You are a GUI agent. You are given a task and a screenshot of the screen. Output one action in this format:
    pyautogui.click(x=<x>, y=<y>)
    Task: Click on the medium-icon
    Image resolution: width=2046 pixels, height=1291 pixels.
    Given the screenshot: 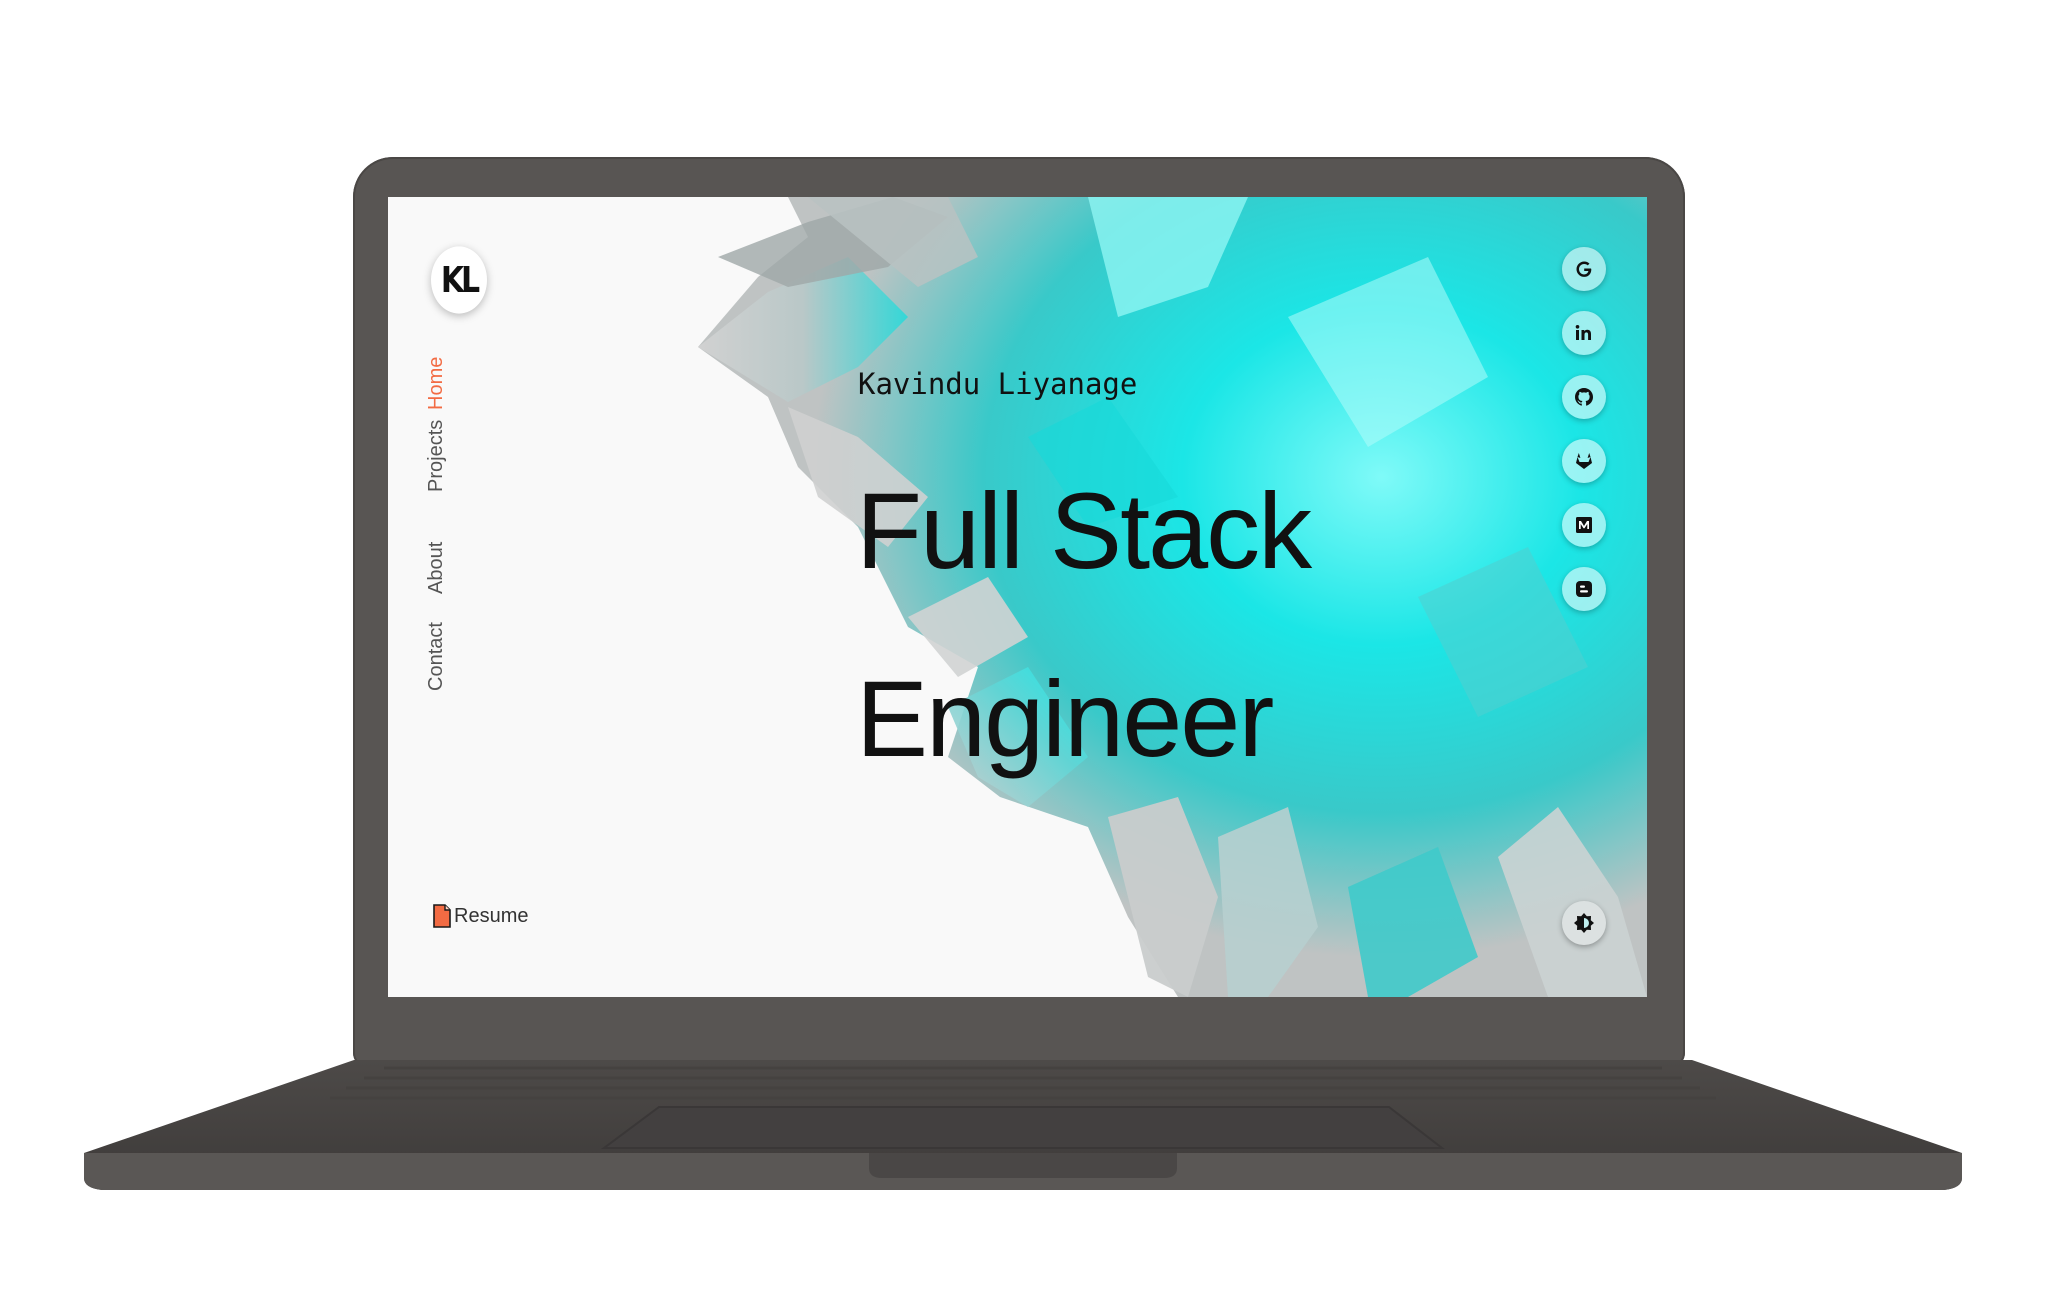 What is the action you would take?
    pyautogui.click(x=1584, y=525)
    